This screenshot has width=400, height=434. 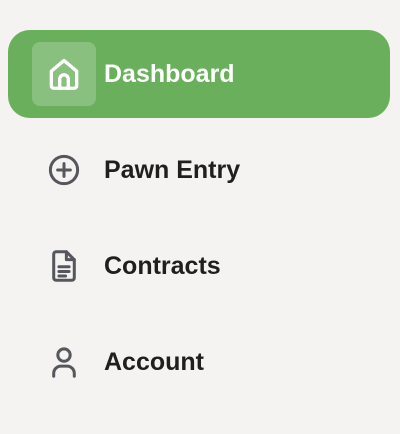 I want to click on document-icon, so click(x=64, y=266).